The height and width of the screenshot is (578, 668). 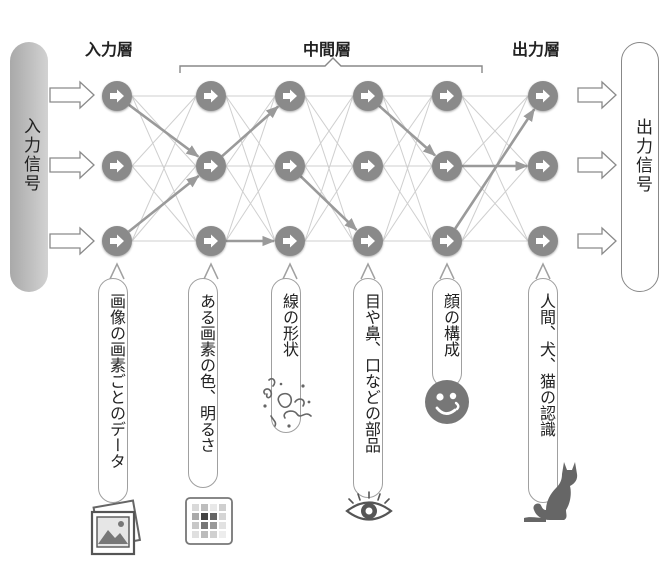 What do you see at coordinates (369, 506) in the screenshot?
I see `eye-icon` at bounding box center [369, 506].